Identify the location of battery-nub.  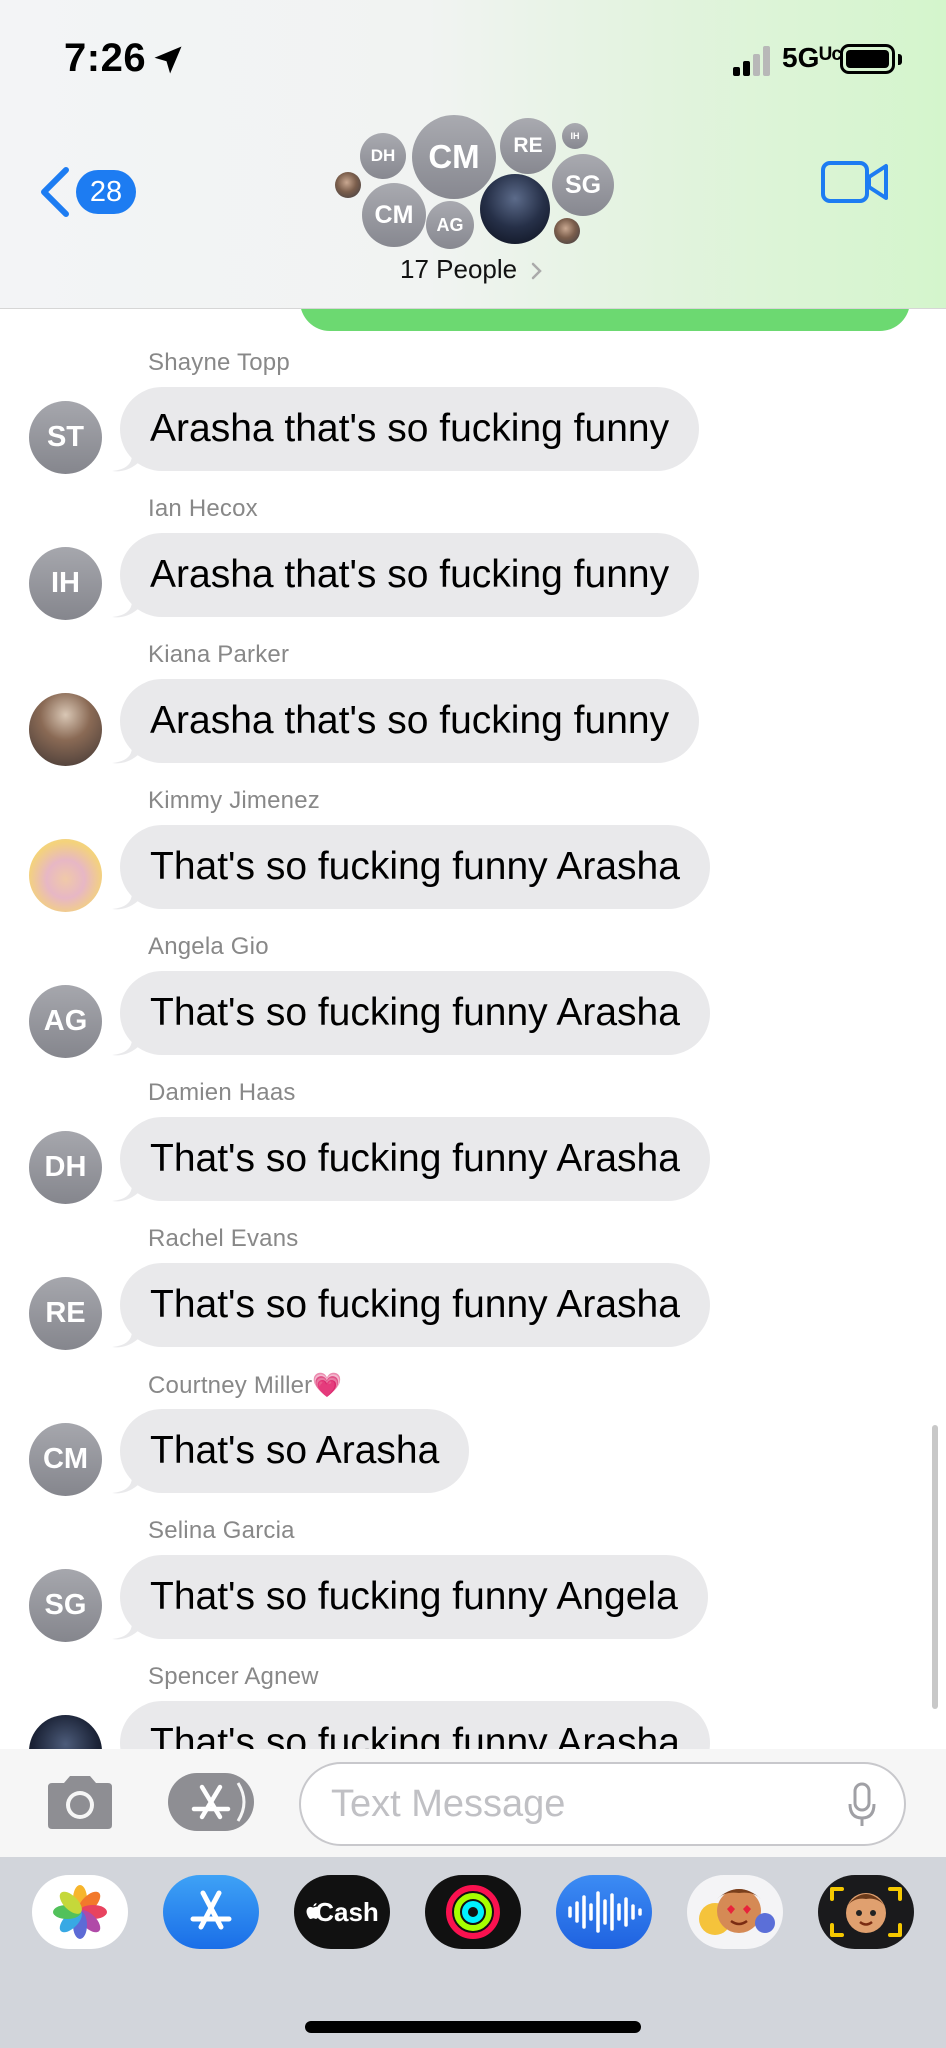
(900, 59).